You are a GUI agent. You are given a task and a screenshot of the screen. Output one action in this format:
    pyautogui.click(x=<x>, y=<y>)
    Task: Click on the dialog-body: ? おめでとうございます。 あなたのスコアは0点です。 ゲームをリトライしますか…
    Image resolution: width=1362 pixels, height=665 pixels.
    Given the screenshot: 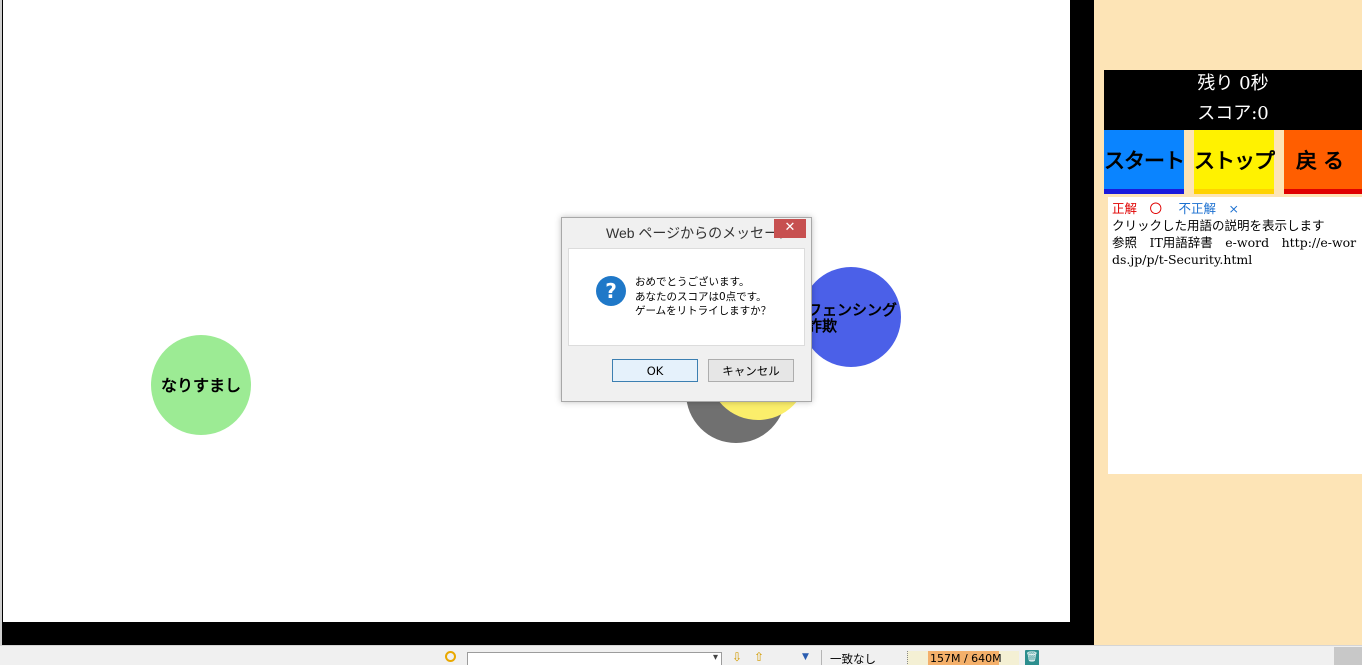 What is the action you would take?
    pyautogui.click(x=686, y=297)
    